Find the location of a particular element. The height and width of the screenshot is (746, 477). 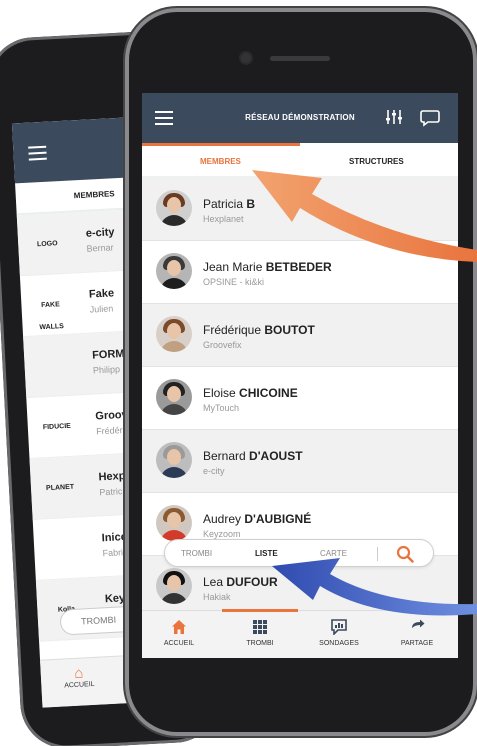

member-first-name: Audrey is located at coordinates (224, 519).